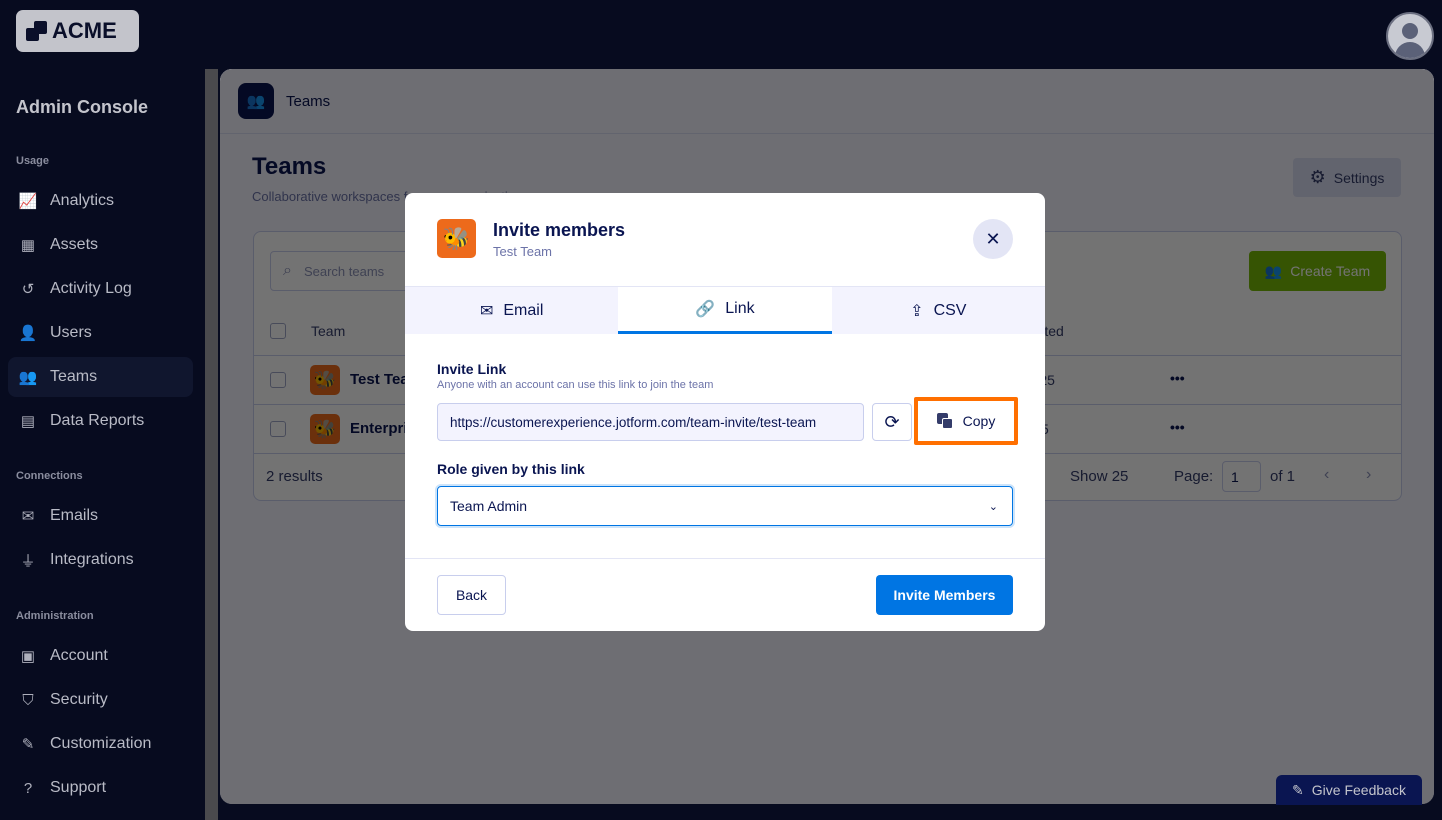 The height and width of the screenshot is (820, 1442). Describe the element at coordinates (28, 421) in the screenshot. I see `folder-chart-icon: ▤` at that location.